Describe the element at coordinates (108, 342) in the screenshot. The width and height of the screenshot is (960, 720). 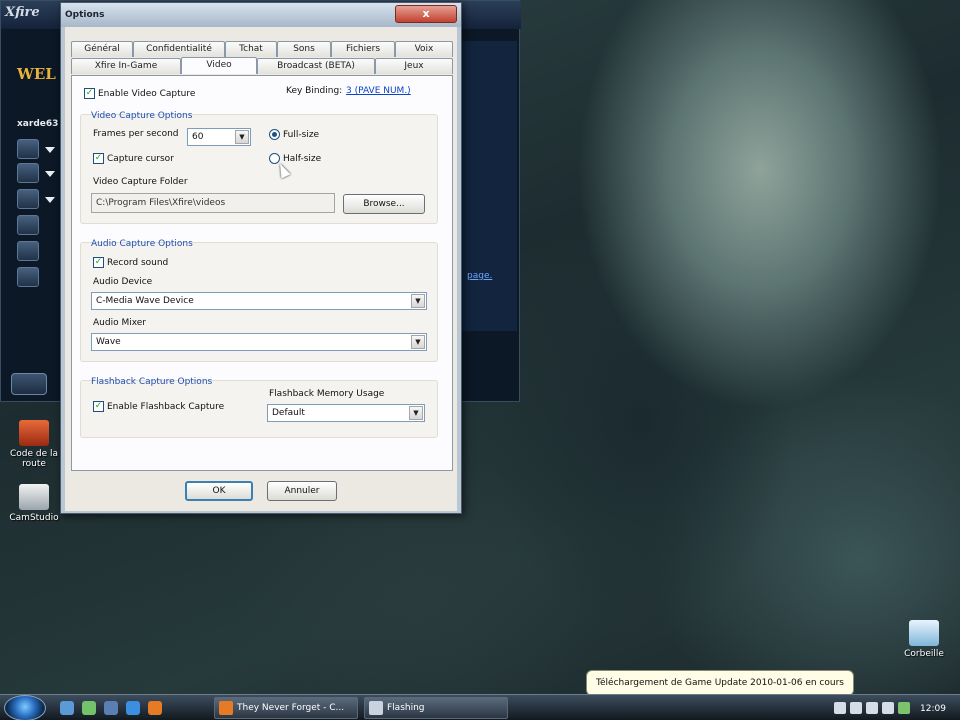
I see `audio-mixer-value: Wave` at that location.